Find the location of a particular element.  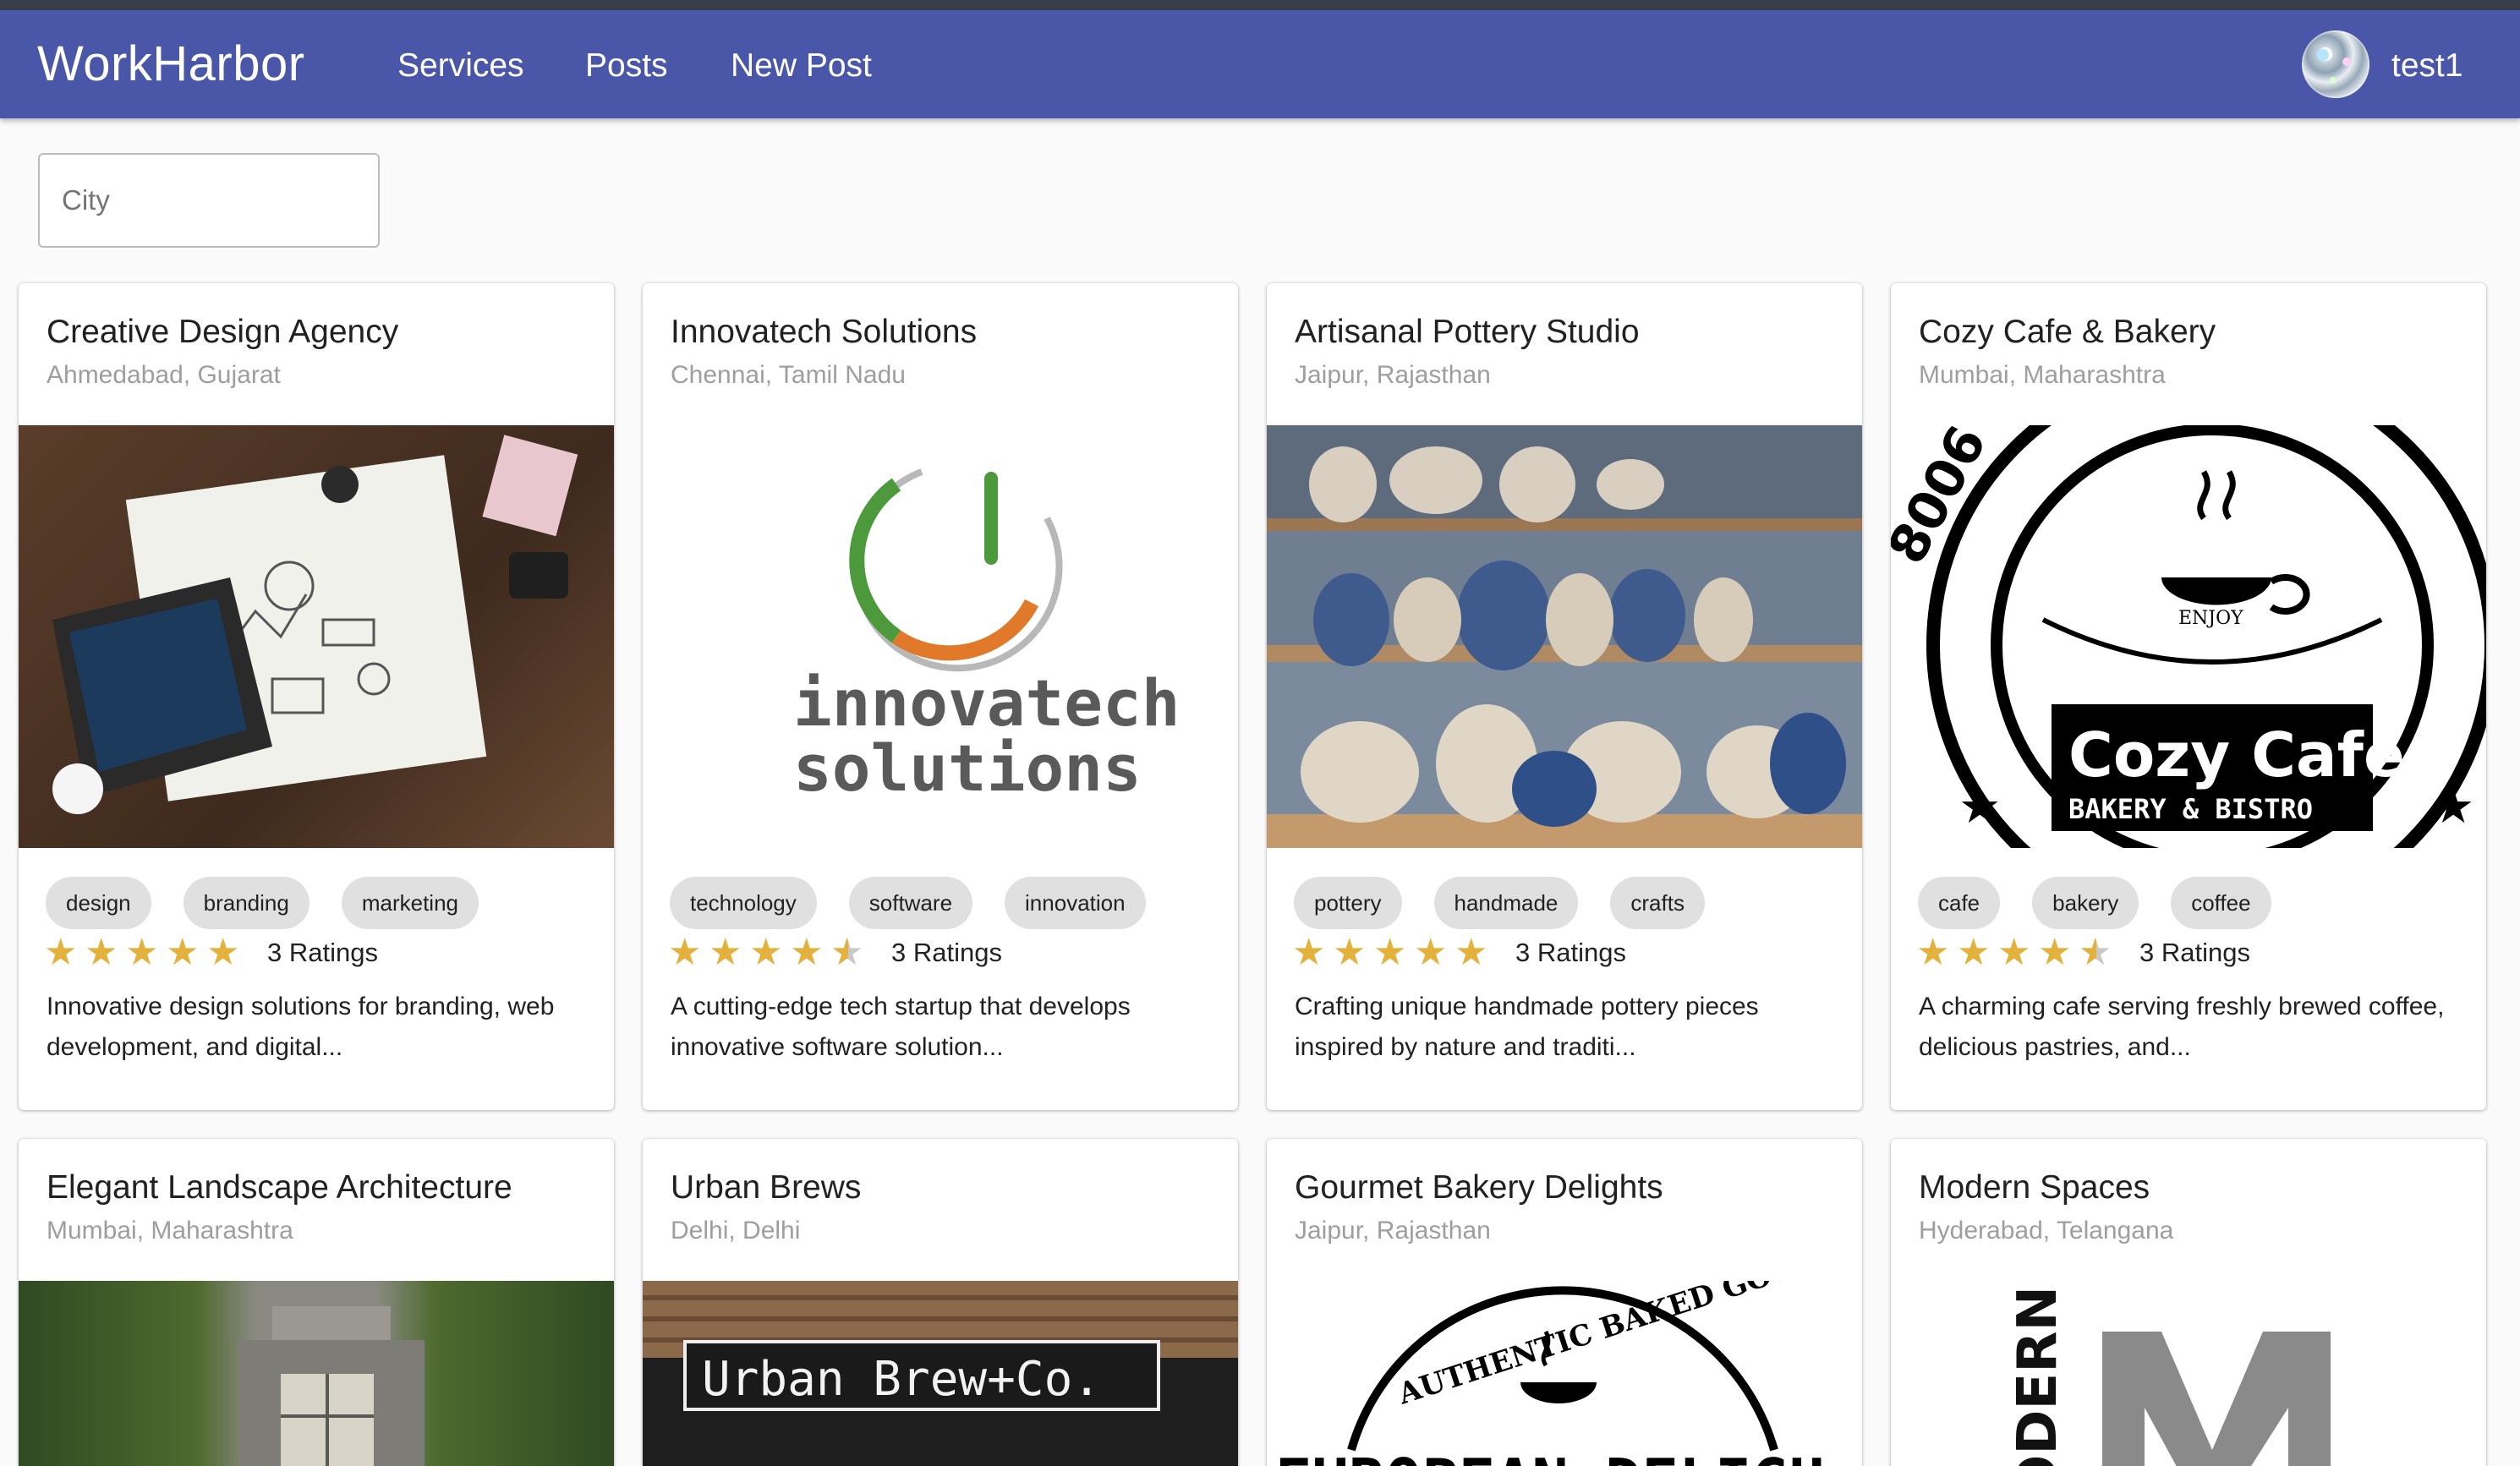

card-title: Gourmet Bakery Delights is located at coordinates (1479, 1187).